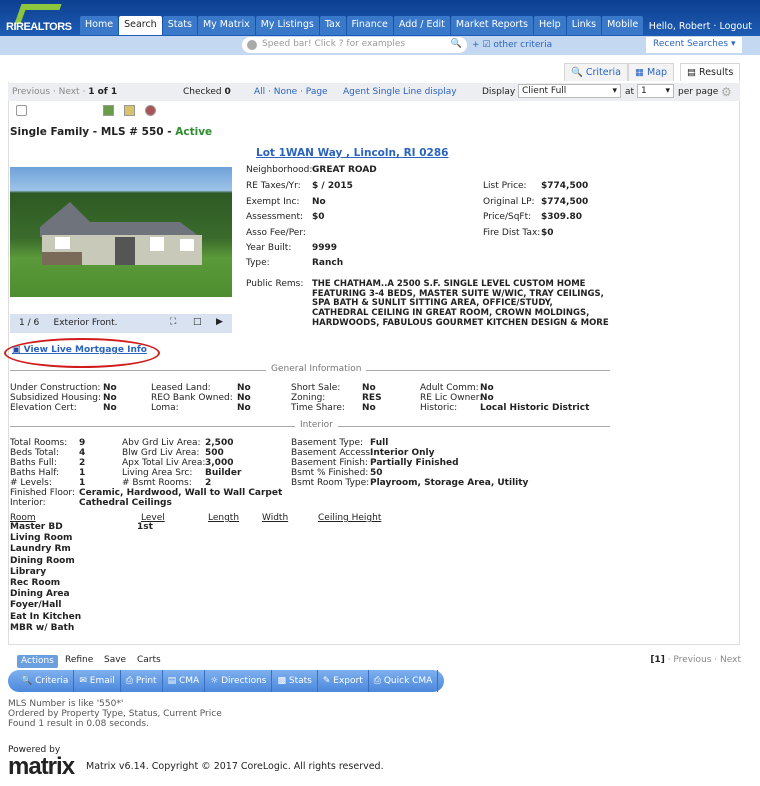  Describe the element at coordinates (332, 186) in the screenshot. I see `field-value: $ / 2015` at that location.